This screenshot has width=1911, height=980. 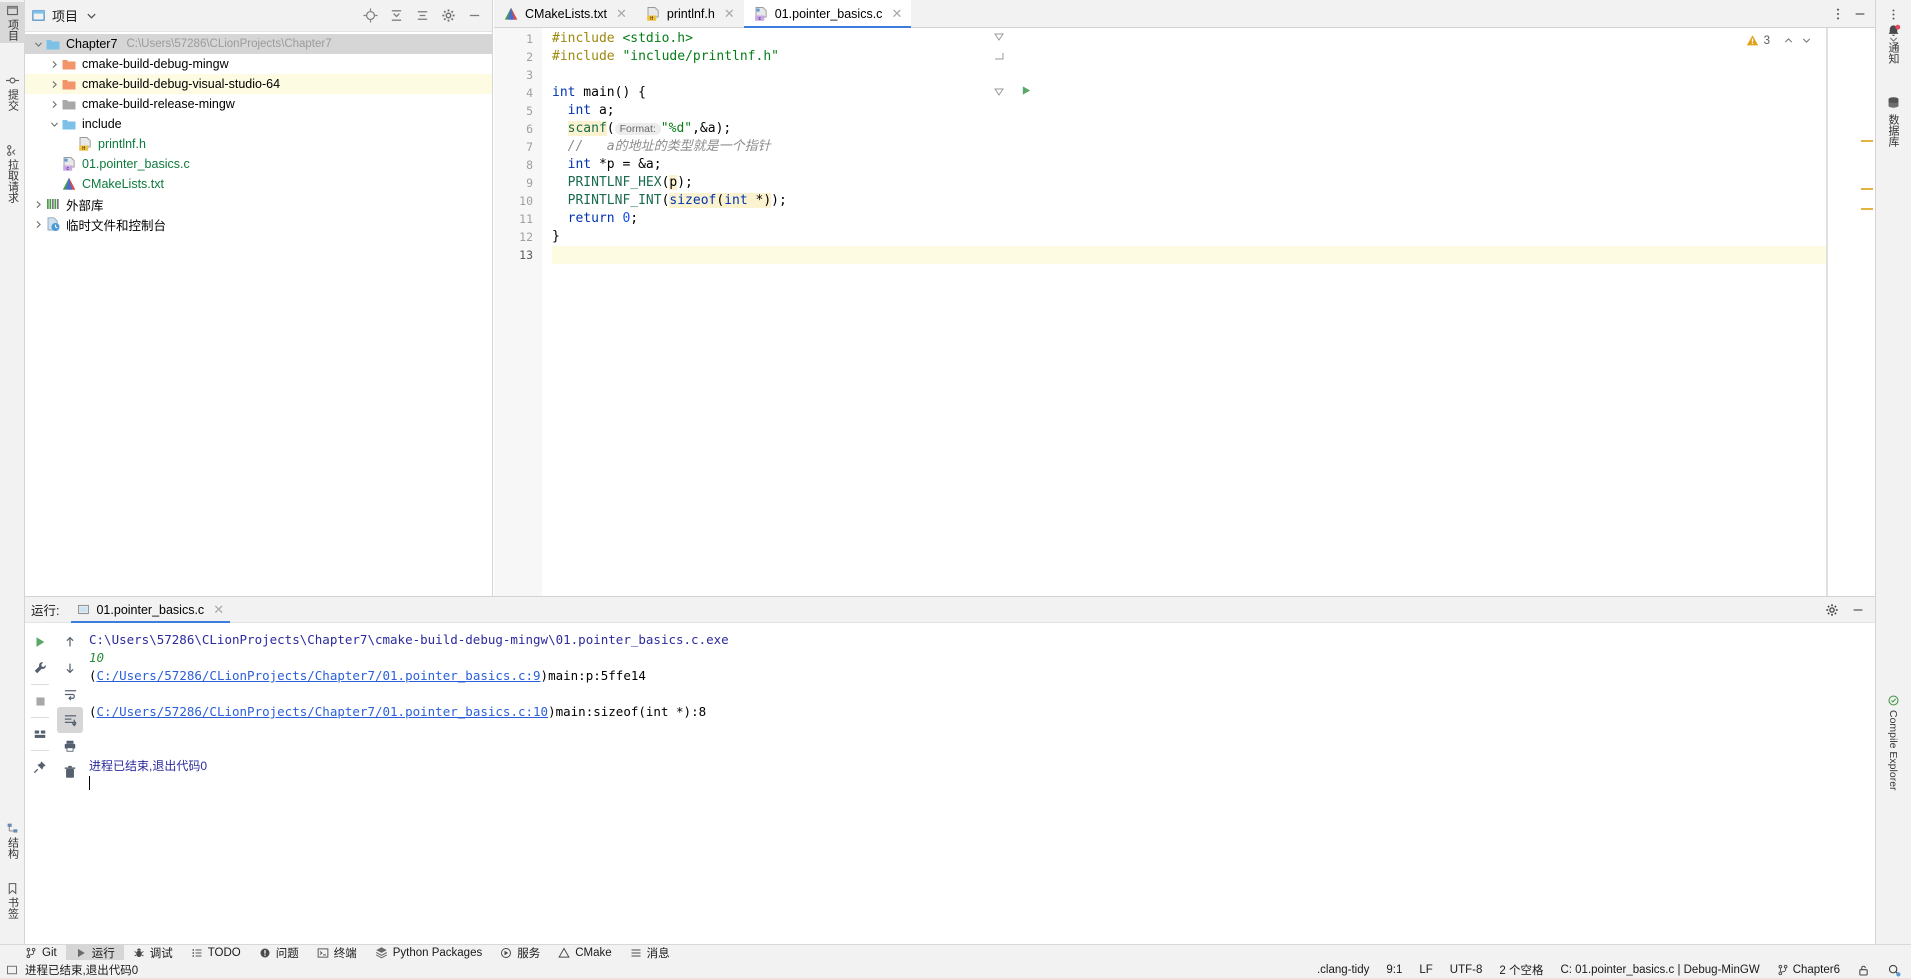 What do you see at coordinates (650, 953) in the screenshot?
I see `tool-window-button--: 消息` at bounding box center [650, 953].